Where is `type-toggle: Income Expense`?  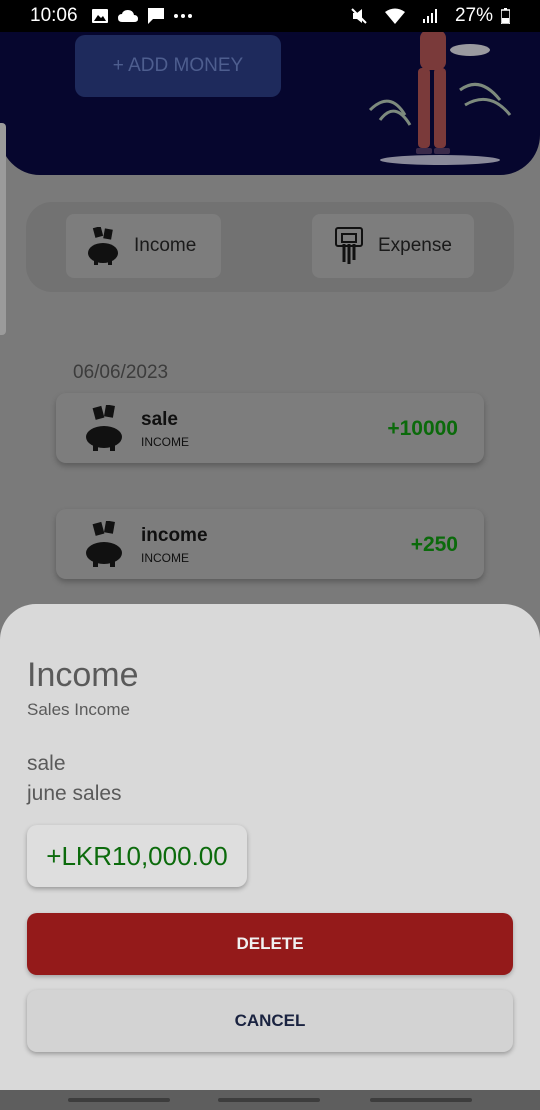 type-toggle: Income Expense is located at coordinates (270, 247).